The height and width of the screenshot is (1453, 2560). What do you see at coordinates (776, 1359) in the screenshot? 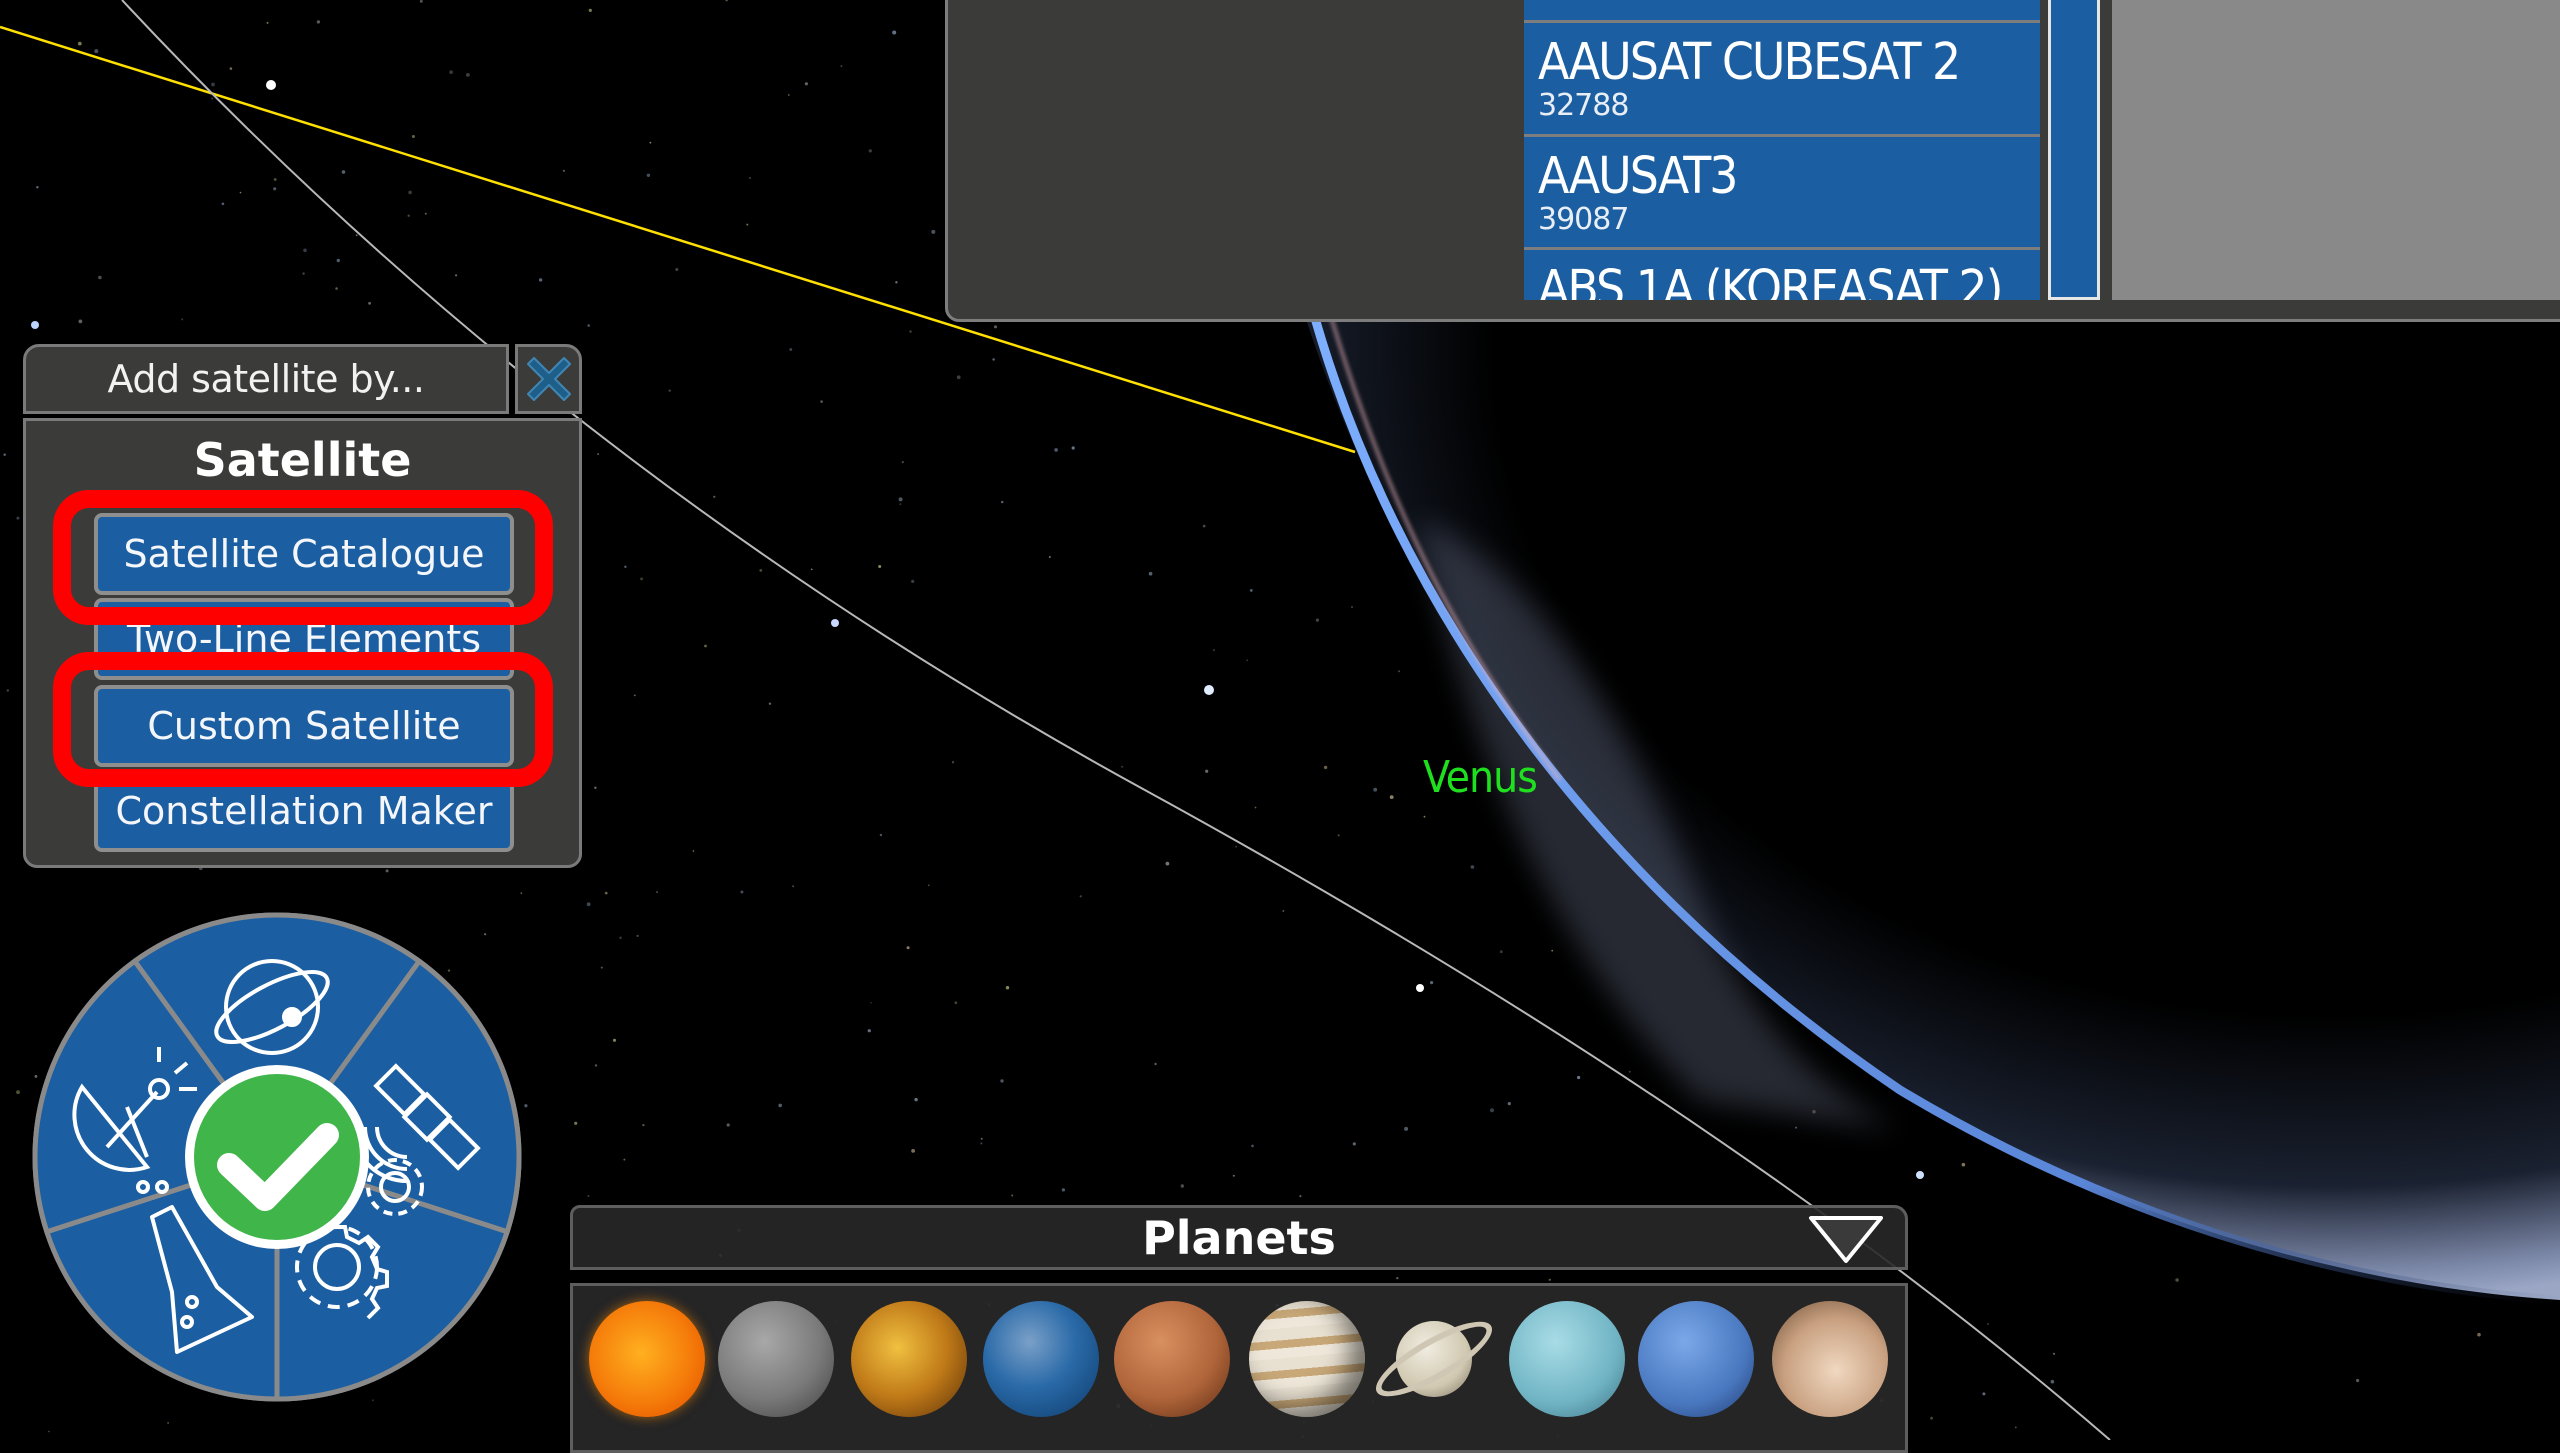
I see `planet-mercury` at bounding box center [776, 1359].